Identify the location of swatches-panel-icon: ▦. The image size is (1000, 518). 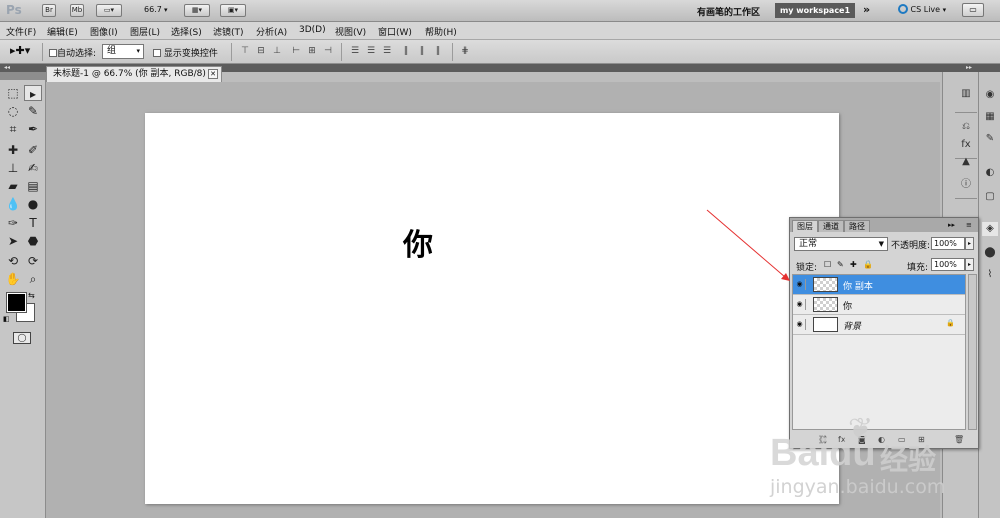
(990, 117).